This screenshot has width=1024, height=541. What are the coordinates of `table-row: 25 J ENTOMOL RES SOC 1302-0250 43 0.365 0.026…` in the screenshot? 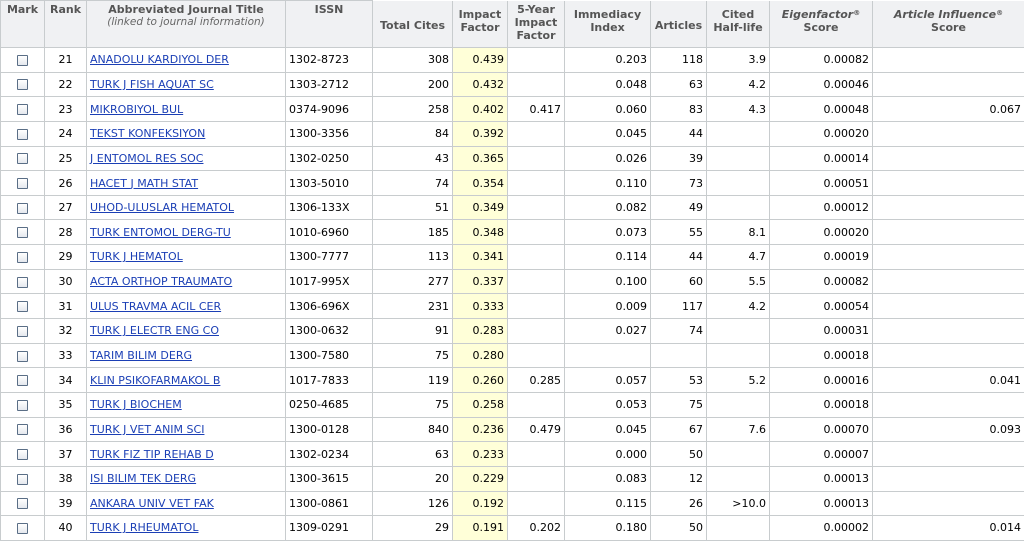 It's located at (512, 158).